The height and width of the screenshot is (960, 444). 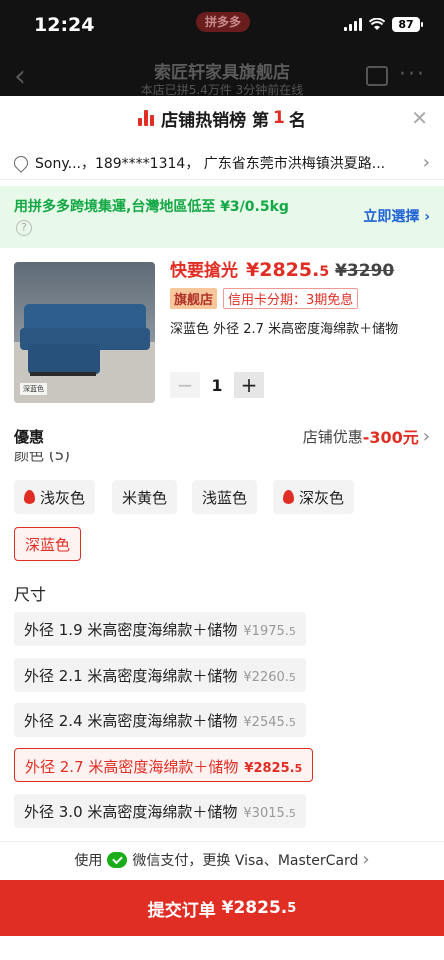 I want to click on price-decimal: 5, so click(x=324, y=272).